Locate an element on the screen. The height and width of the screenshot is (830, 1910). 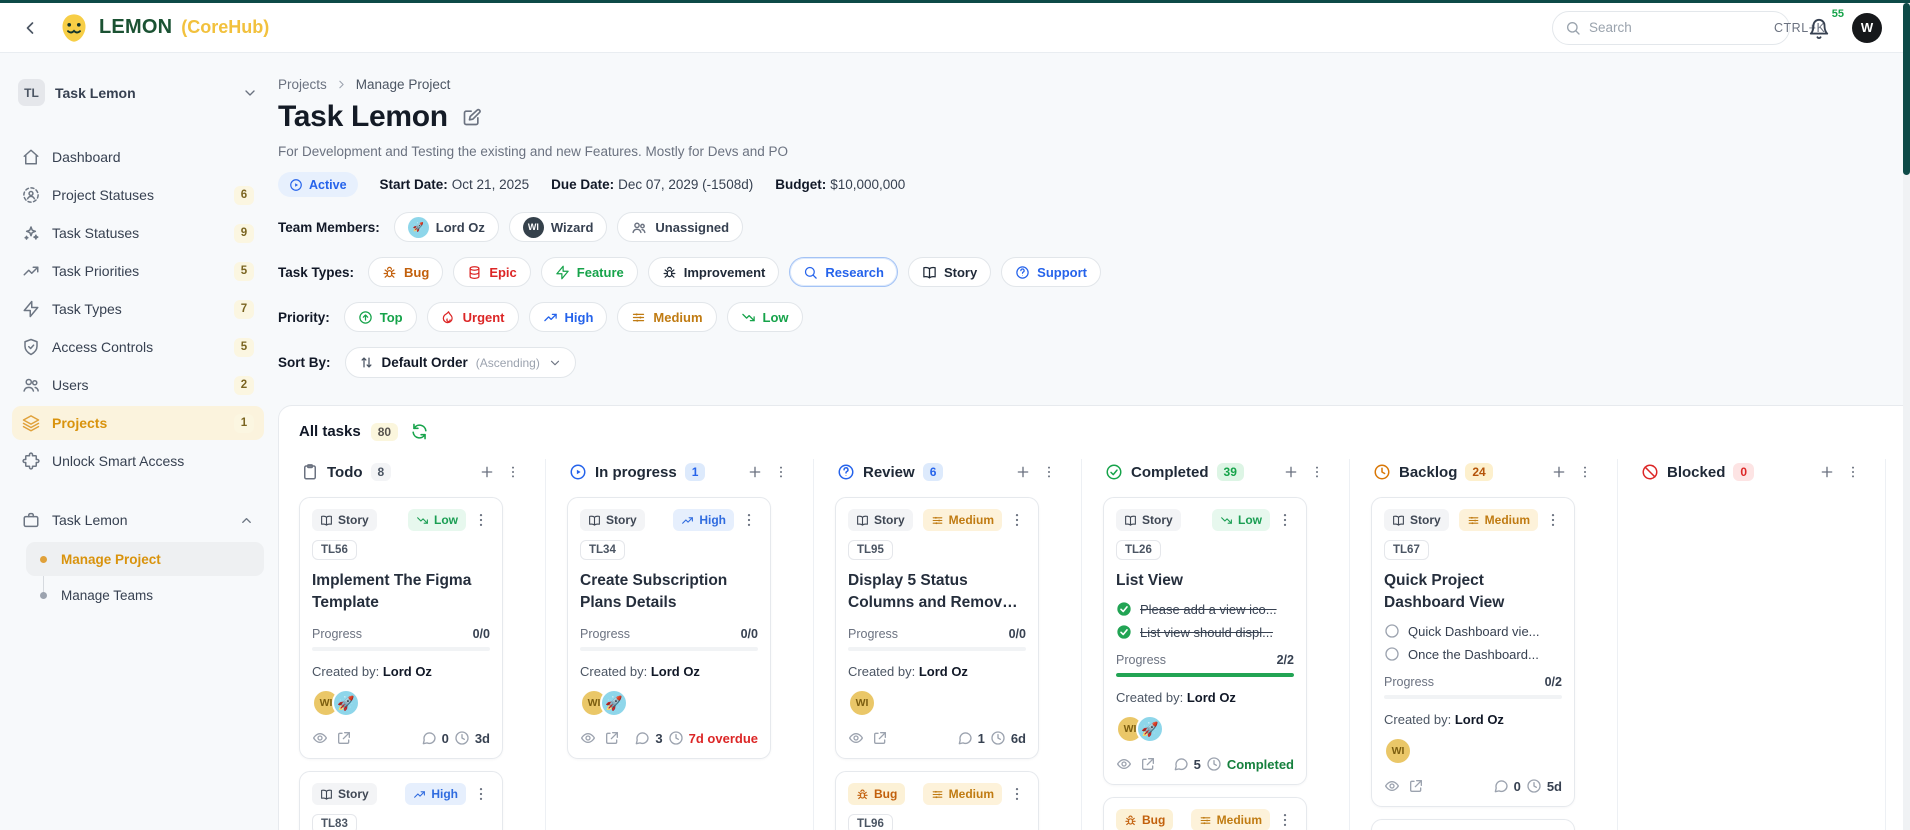
task-type-chip-feature: Feature is located at coordinates (589, 272).